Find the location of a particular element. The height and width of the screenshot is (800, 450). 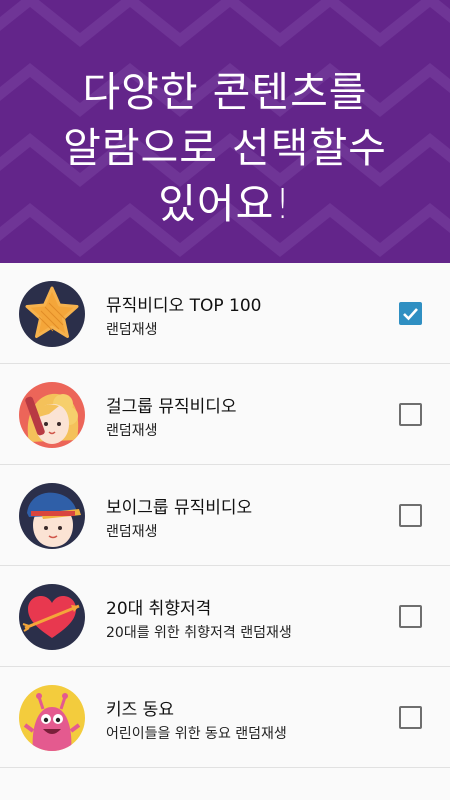

item-title: 키즈 동요 is located at coordinates (140, 710).